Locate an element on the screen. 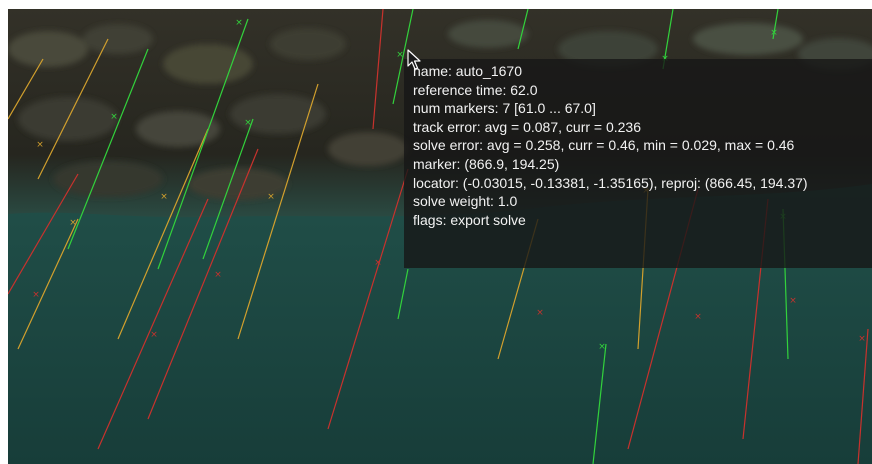 This screenshot has height=464, width=872. info-num-markers: num markers: 7 [61.0 ... 67.0] is located at coordinates (504, 108).